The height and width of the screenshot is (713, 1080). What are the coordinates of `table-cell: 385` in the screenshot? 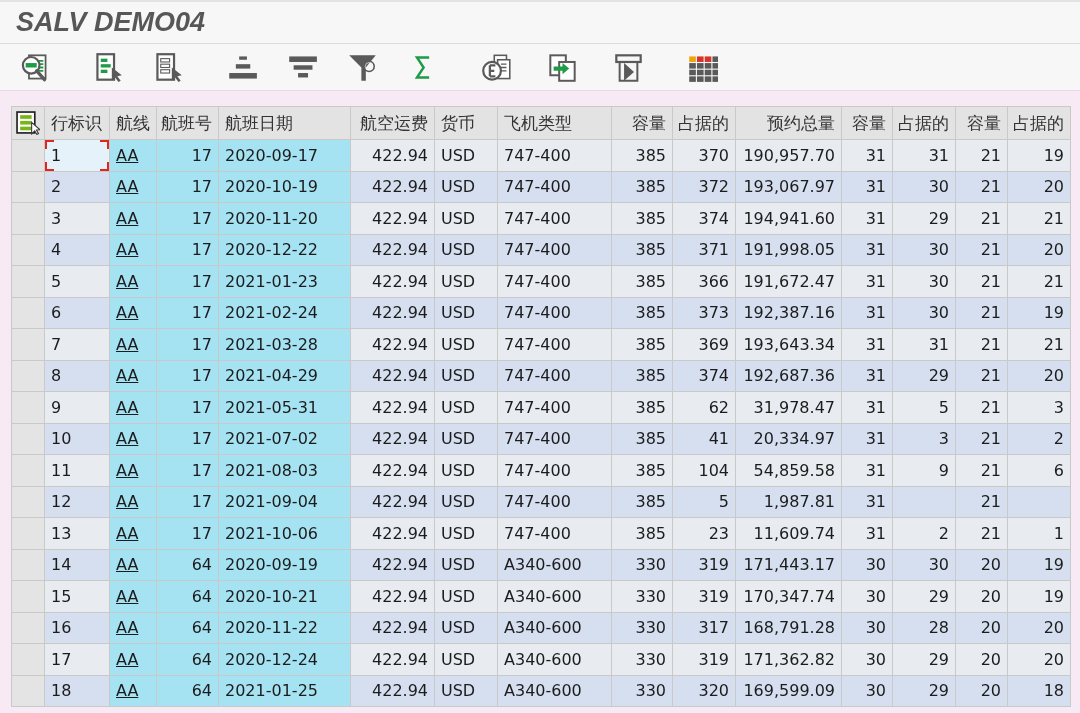 It's located at (642, 533).